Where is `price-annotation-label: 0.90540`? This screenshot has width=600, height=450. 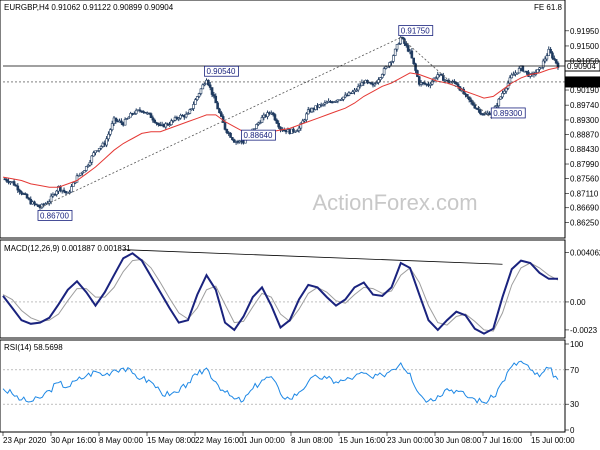
price-annotation-label: 0.90540 is located at coordinates (221, 71).